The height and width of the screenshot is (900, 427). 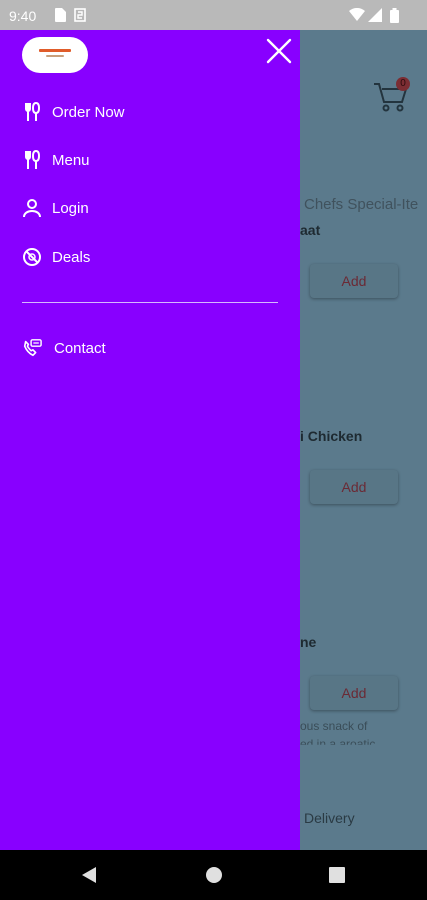 I want to click on recents-icon, so click(x=337, y=877).